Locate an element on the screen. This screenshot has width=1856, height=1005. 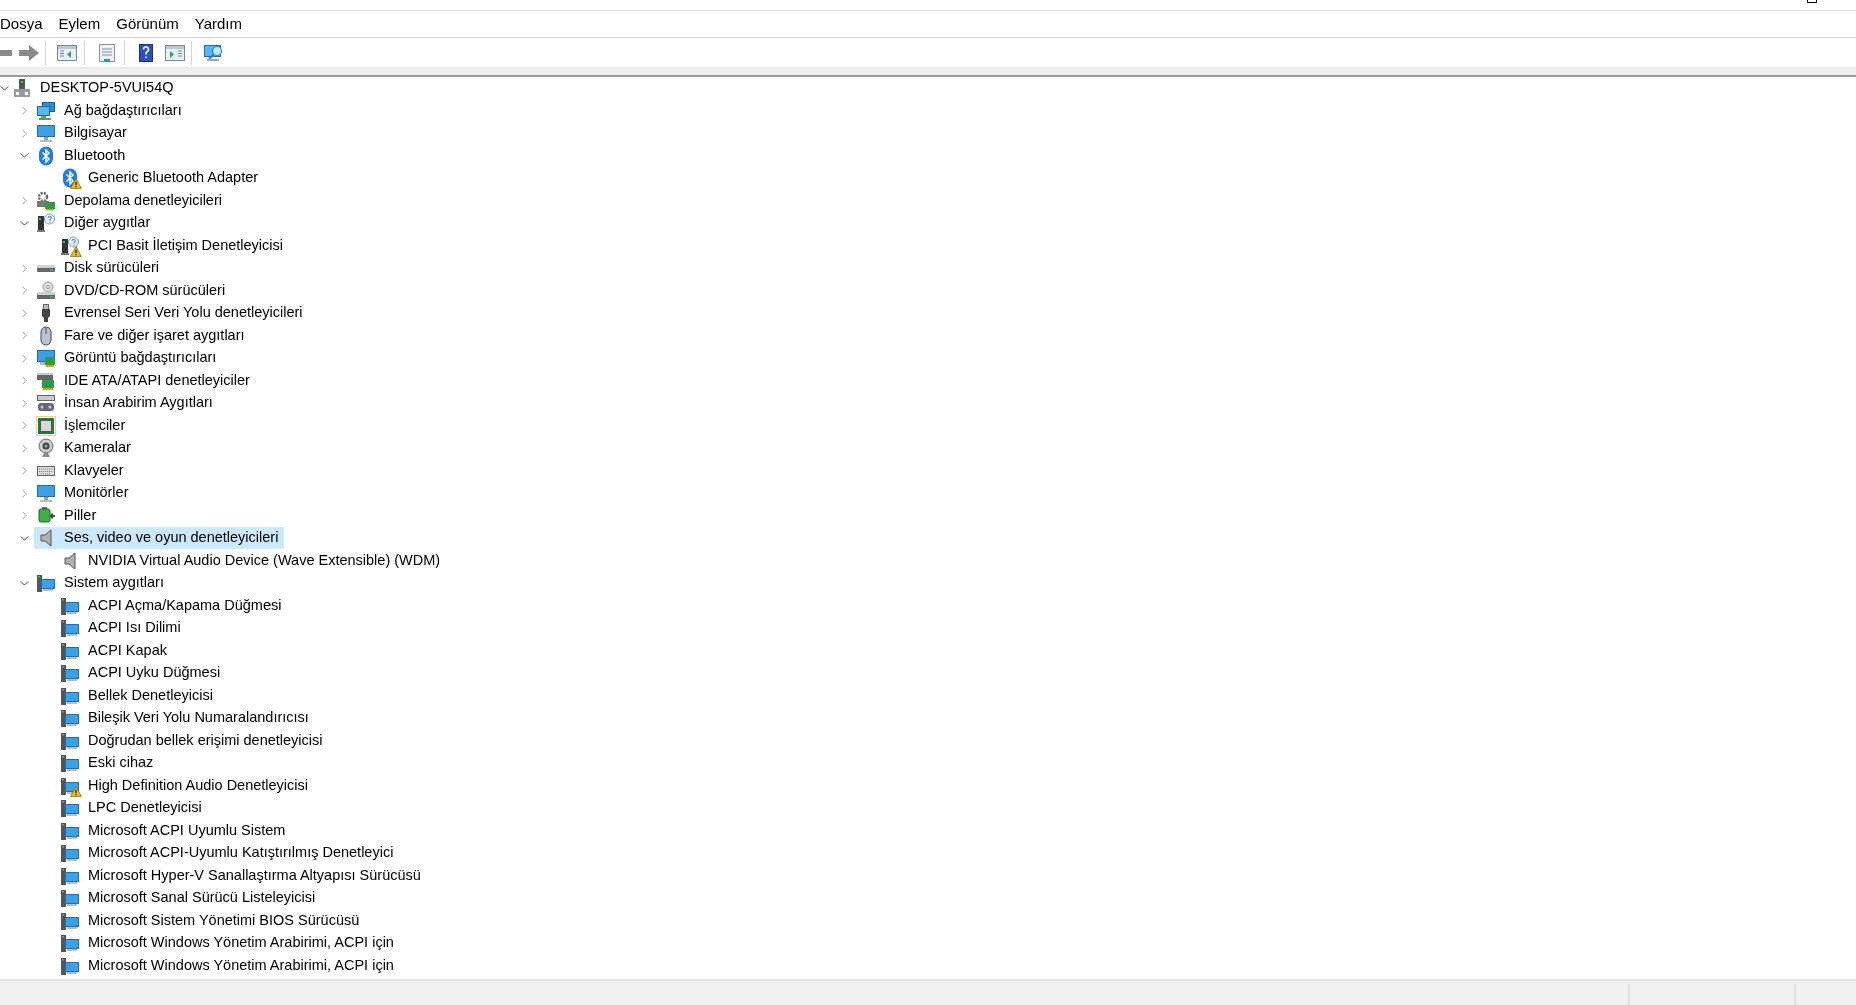
window-control-icon is located at coordinates (1812, 1).